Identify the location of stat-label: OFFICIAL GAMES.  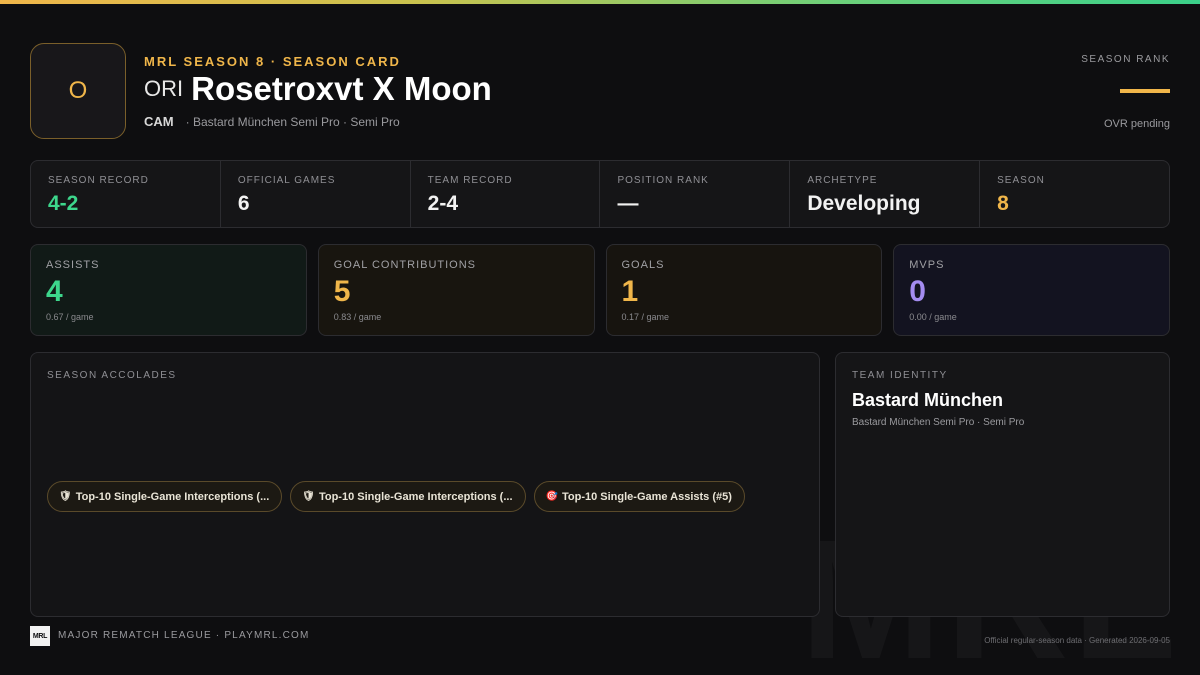
(286, 180).